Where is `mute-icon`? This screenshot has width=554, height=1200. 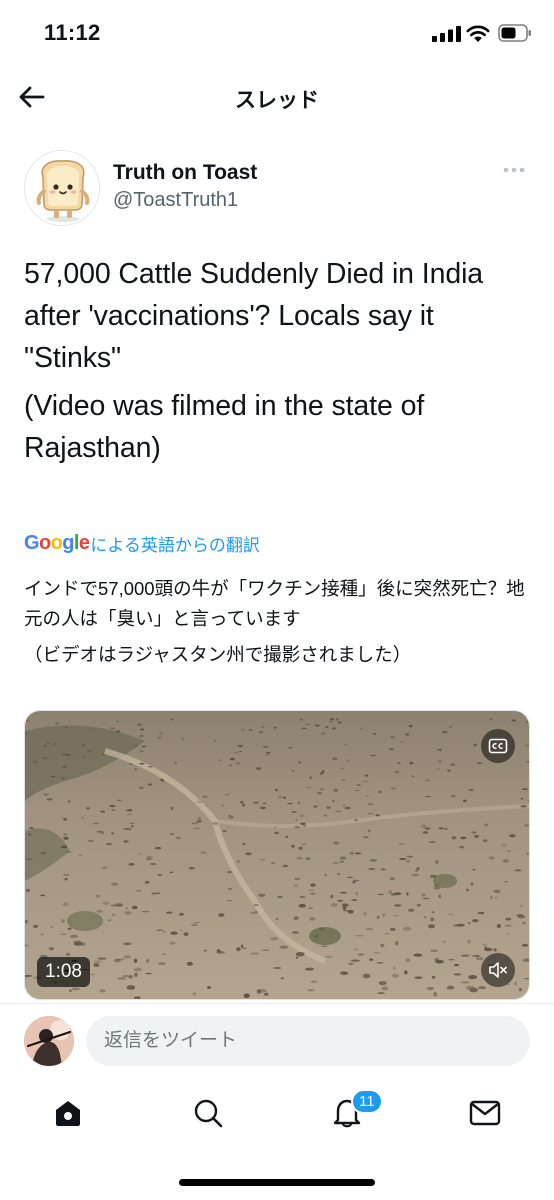
mute-icon is located at coordinates (498, 970).